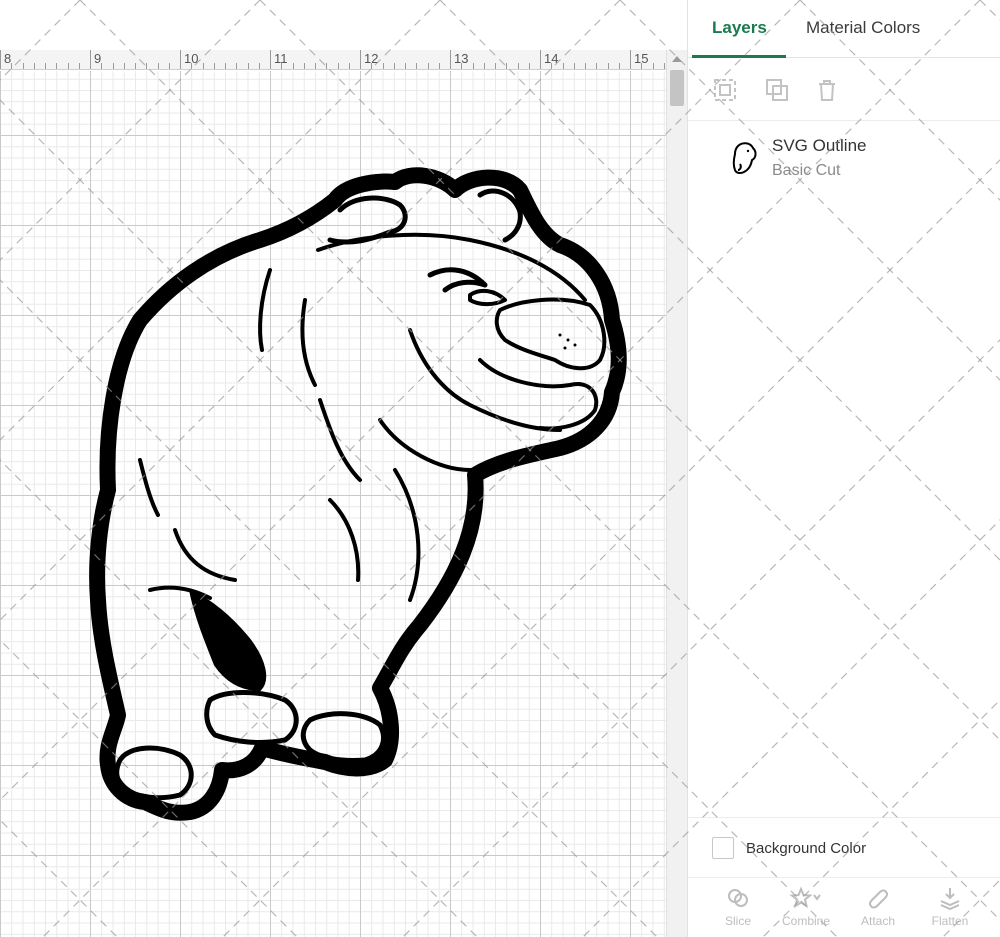  What do you see at coordinates (806, 848) in the screenshot?
I see `background-color-label: Background Color` at bounding box center [806, 848].